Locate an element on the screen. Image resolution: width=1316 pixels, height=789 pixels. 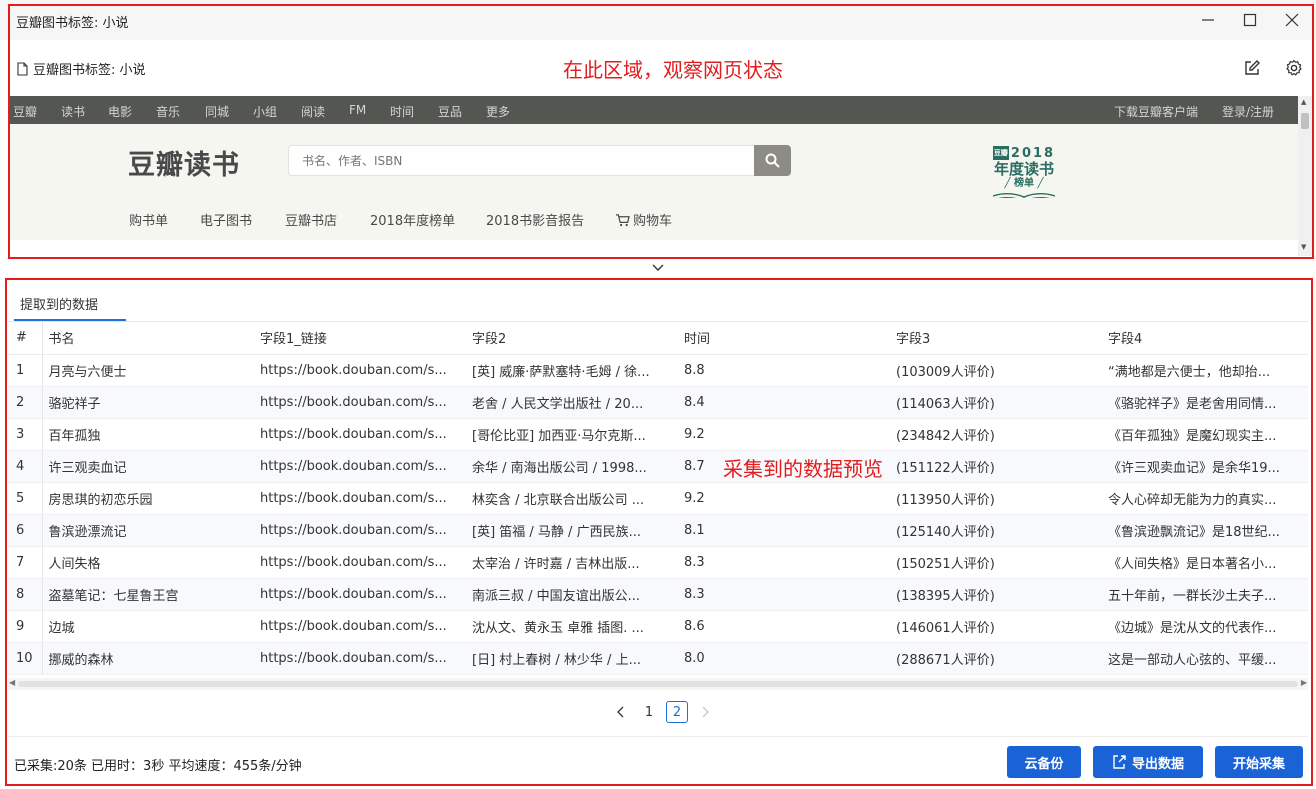
start-collect-button: 开始采集 is located at coordinates (1259, 762).